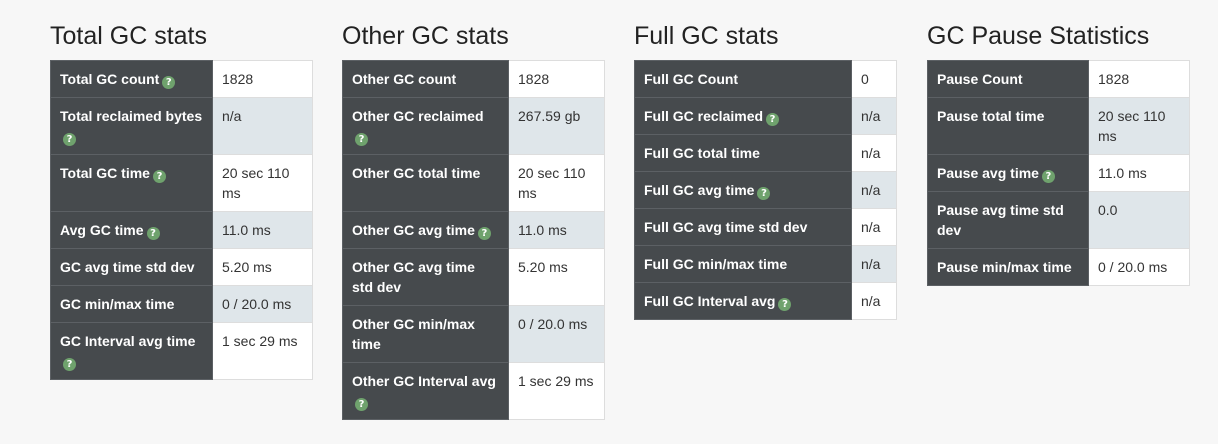  I want to click on stat-value: 267.59 gb, so click(556, 126).